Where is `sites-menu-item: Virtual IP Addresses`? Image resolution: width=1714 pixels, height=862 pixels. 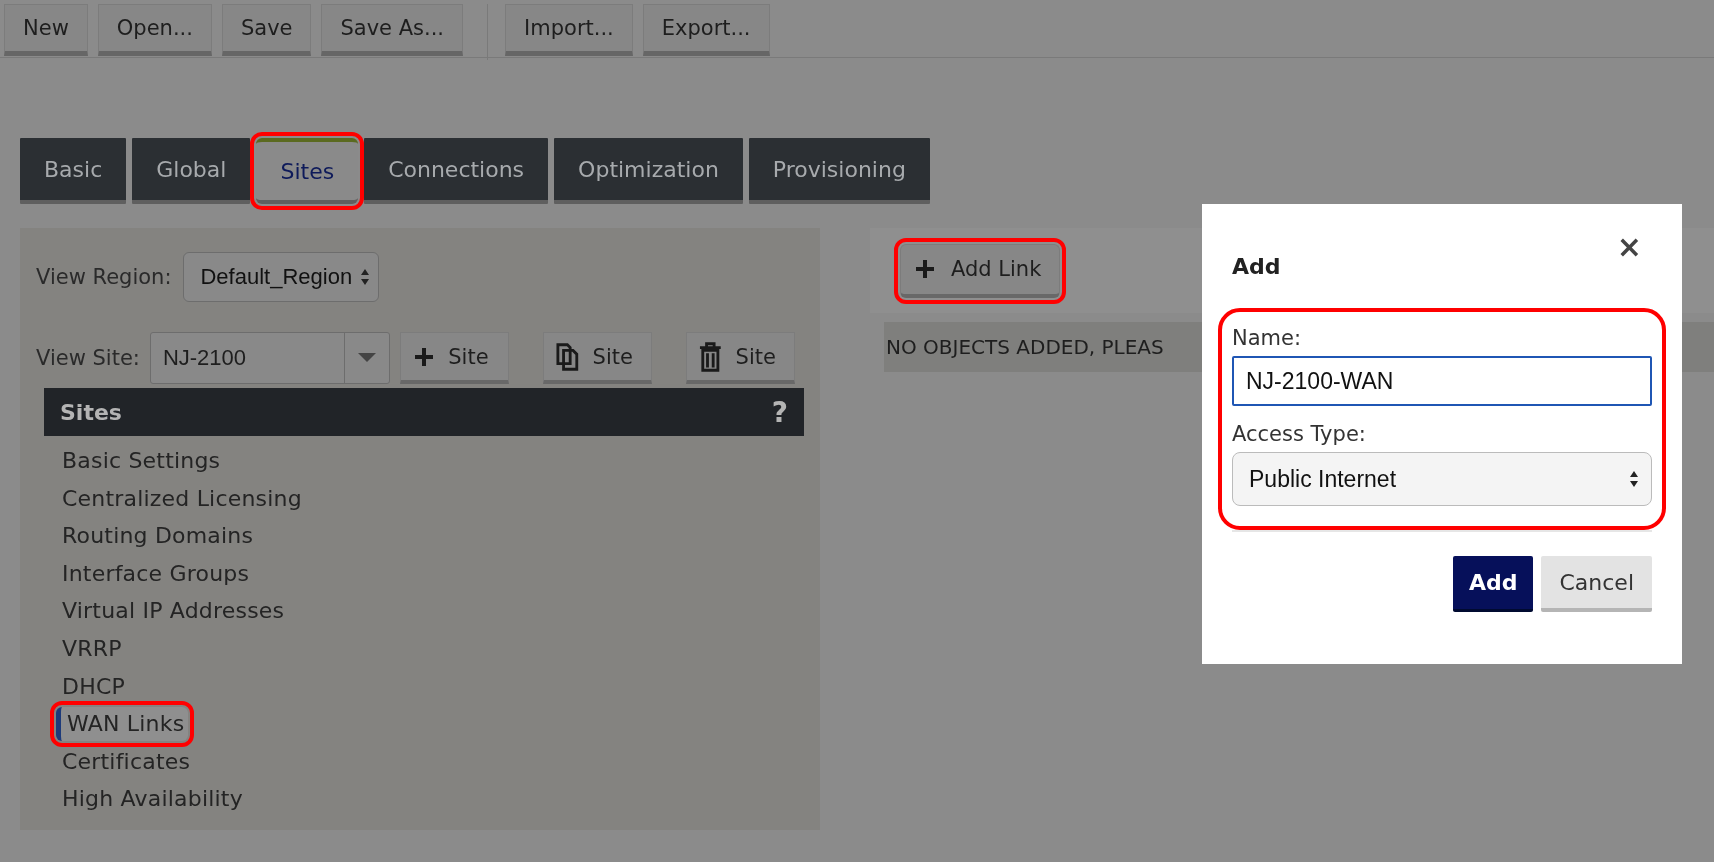 sites-menu-item: Virtual IP Addresses is located at coordinates (173, 611).